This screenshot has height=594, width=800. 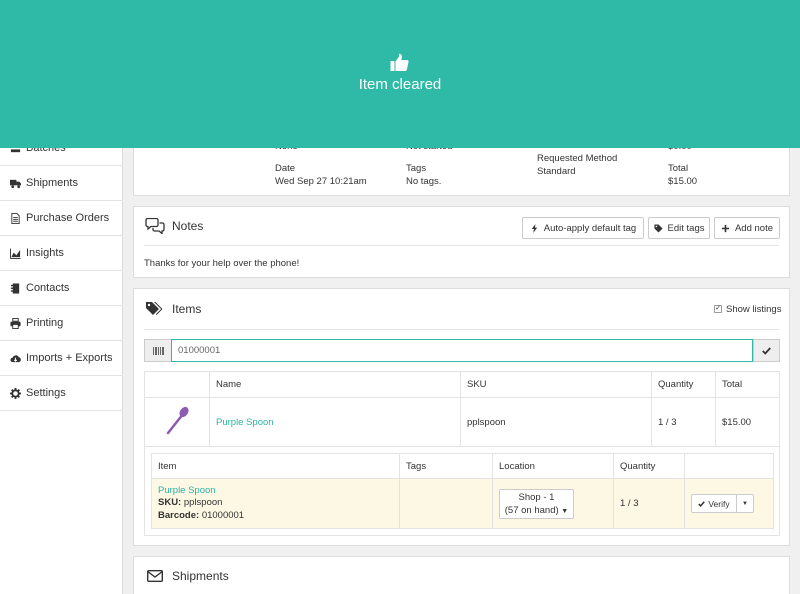 What do you see at coordinates (416, 168) in the screenshot?
I see `tags-label: Tags` at bounding box center [416, 168].